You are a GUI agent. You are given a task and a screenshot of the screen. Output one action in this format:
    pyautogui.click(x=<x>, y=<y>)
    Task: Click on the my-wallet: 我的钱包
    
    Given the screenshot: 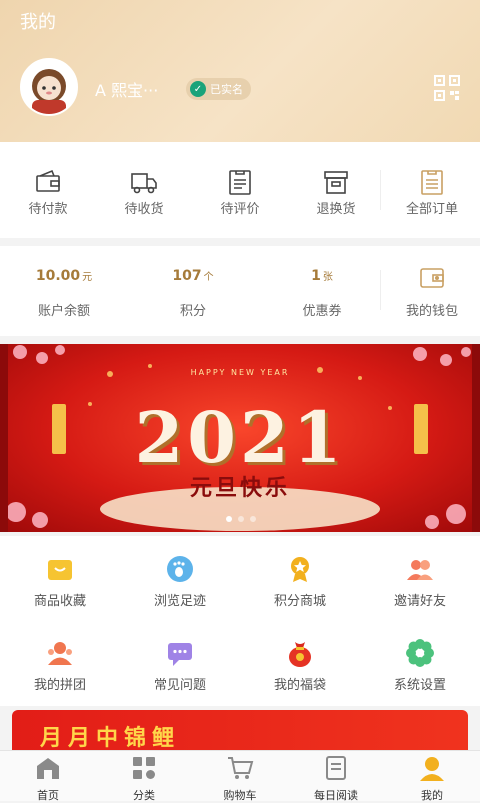 What is the action you would take?
    pyautogui.click(x=432, y=291)
    